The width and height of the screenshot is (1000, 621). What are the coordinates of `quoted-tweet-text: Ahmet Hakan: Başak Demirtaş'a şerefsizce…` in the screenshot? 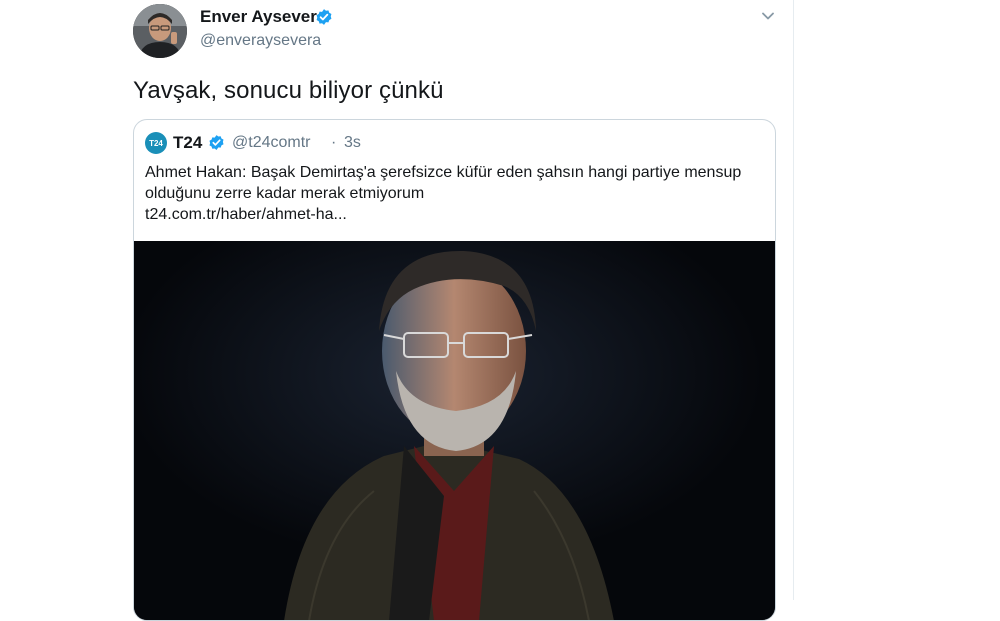 It's located at (443, 183).